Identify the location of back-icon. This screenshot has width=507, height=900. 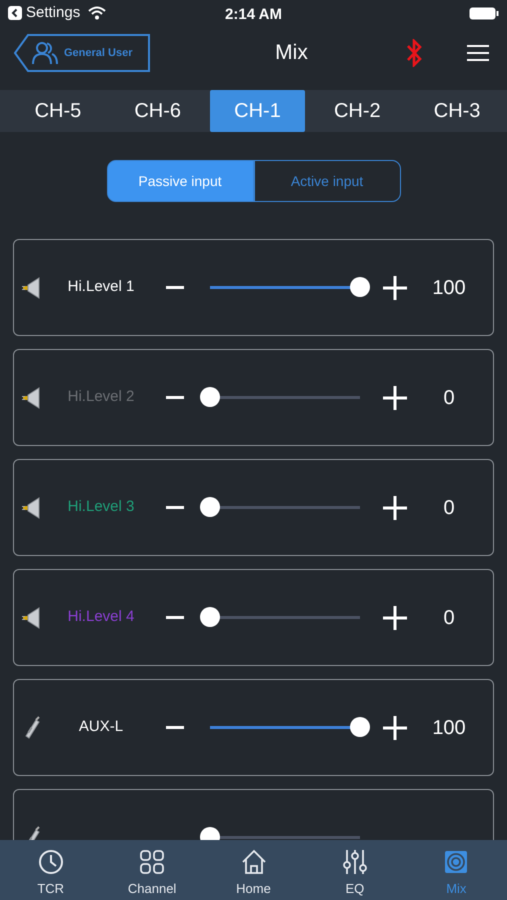
(15, 13).